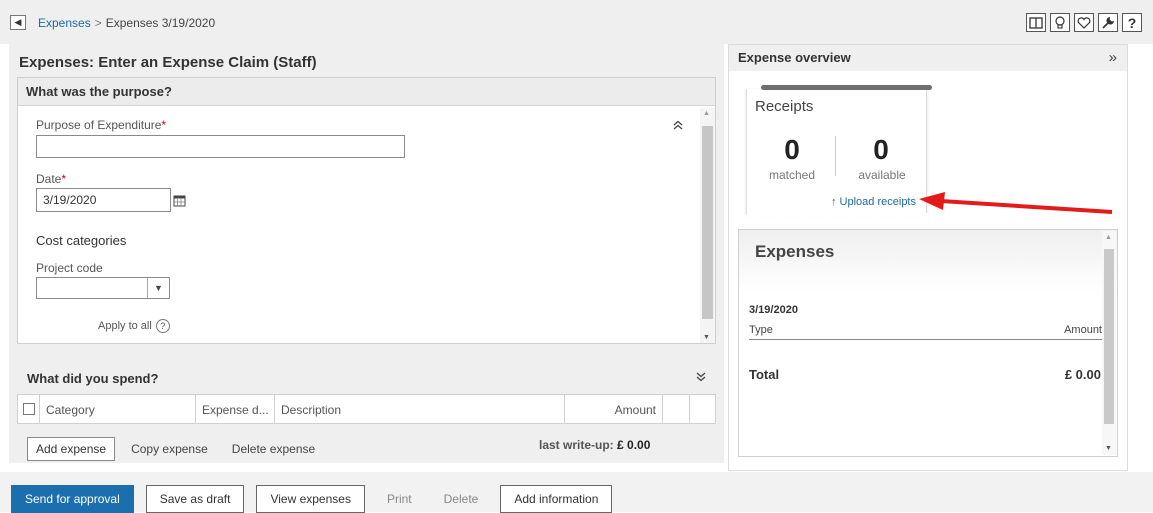 This screenshot has width=1153, height=513. Describe the element at coordinates (881, 149) in the screenshot. I see `available-count: 0` at that location.